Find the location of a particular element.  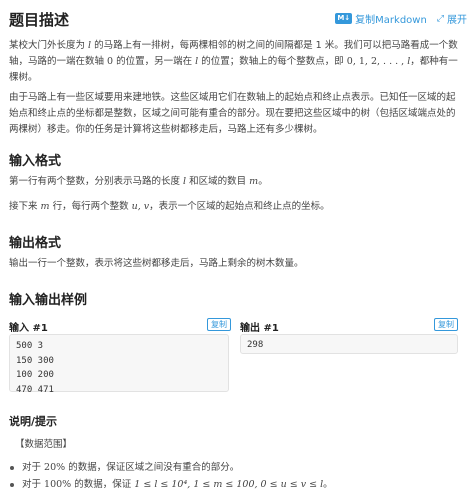

hint-bullet-1: 对于 20% 的数据，保证区域之间没有重合的部分。 is located at coordinates (237, 466).